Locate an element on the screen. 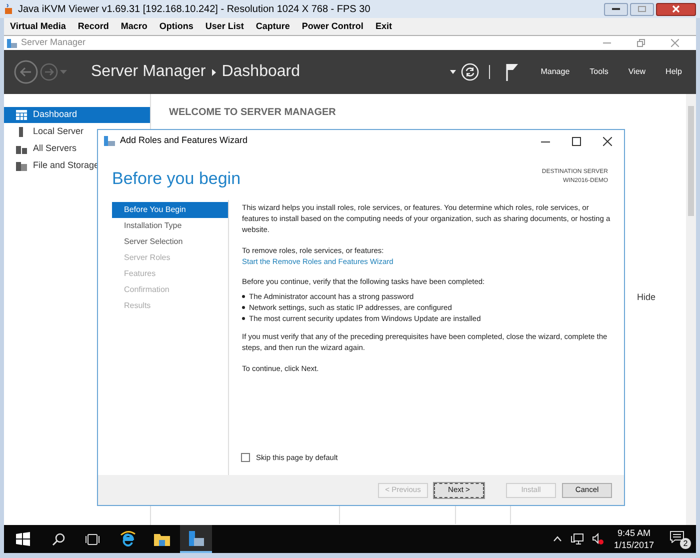 This screenshot has width=700, height=558. refresh-icon is located at coordinates (469, 72).